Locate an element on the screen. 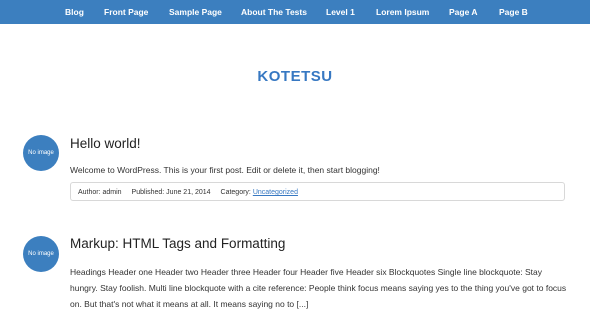 The image size is (590, 312). nav-item-lorem-ipsum: Lorem Ipsum is located at coordinates (402, 12).